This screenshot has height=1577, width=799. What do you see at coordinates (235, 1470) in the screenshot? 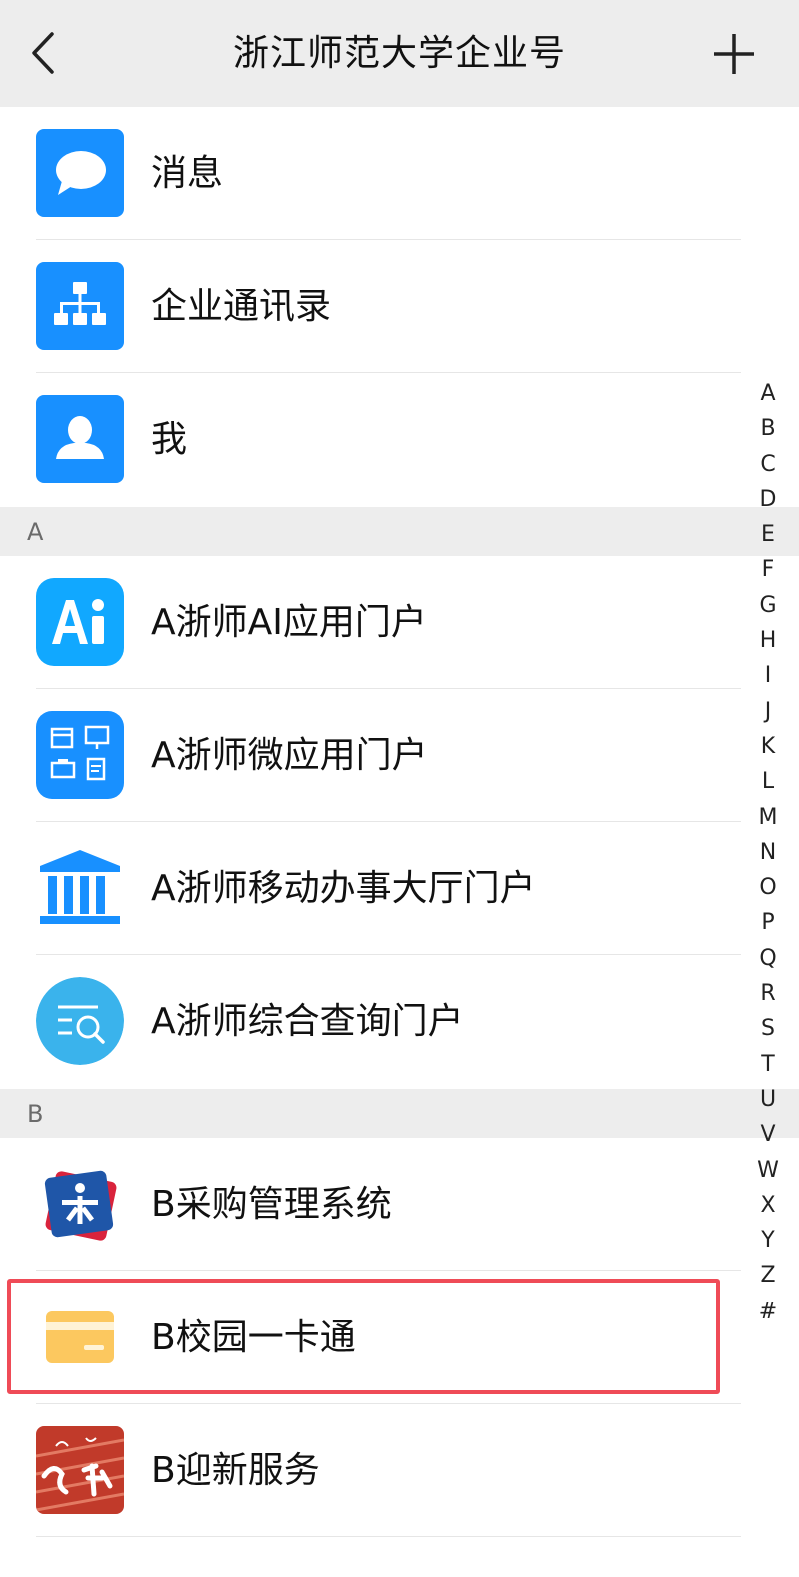
I see `item-label: B迎新服务` at bounding box center [235, 1470].